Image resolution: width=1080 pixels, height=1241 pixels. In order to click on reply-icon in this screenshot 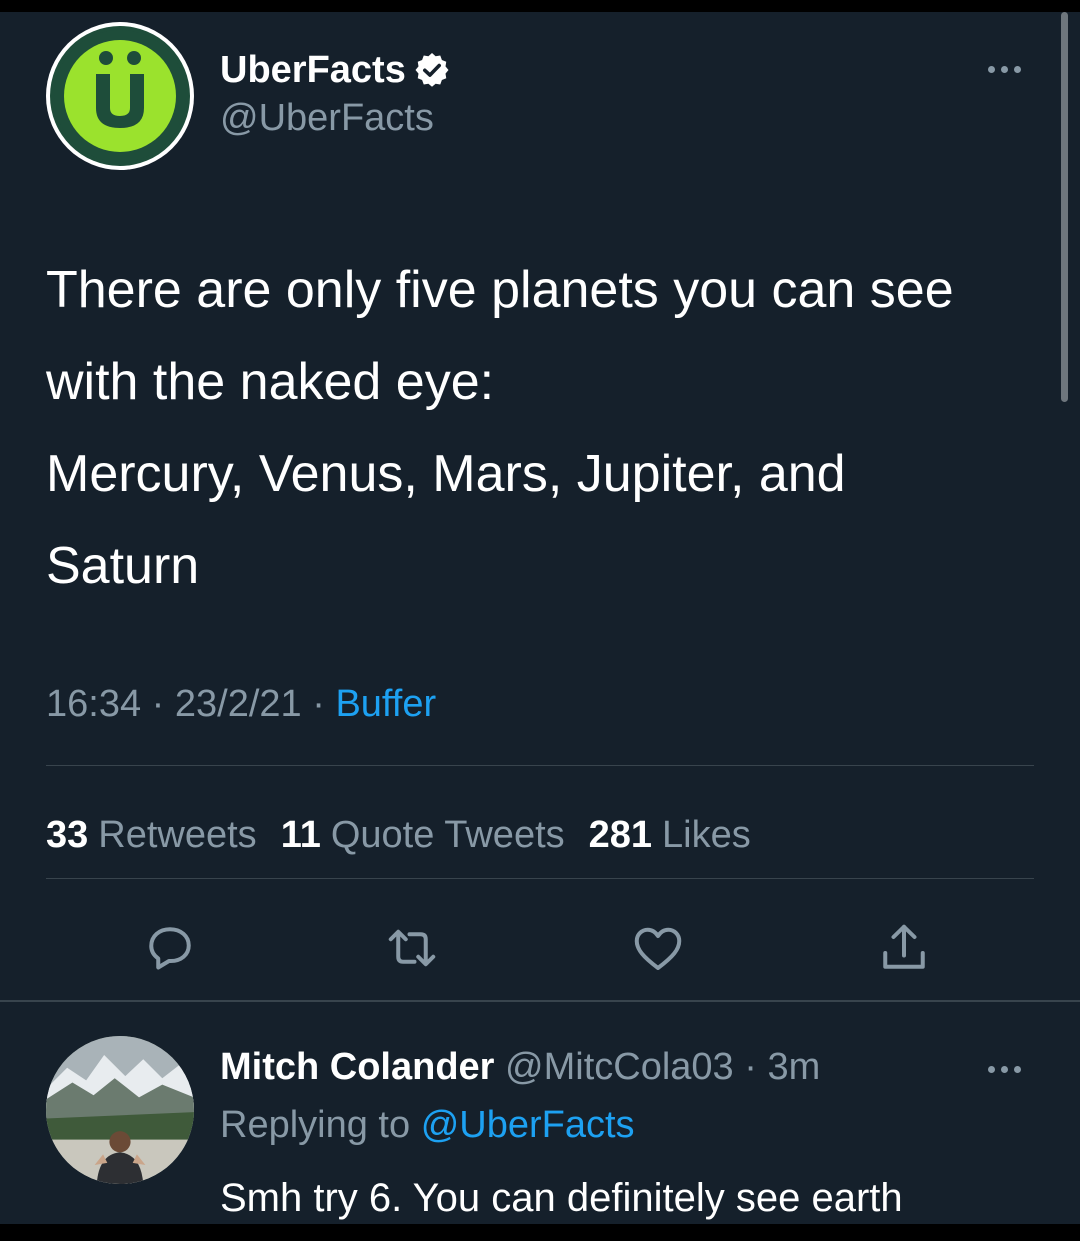, I will do `click(170, 948)`.